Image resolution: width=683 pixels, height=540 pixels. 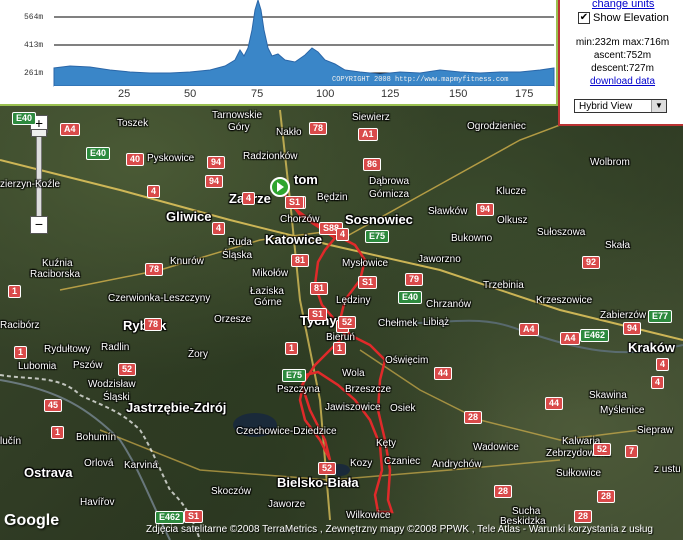 What do you see at coordinates (439, 259) in the screenshot?
I see `place-label: Jaworzno` at bounding box center [439, 259].